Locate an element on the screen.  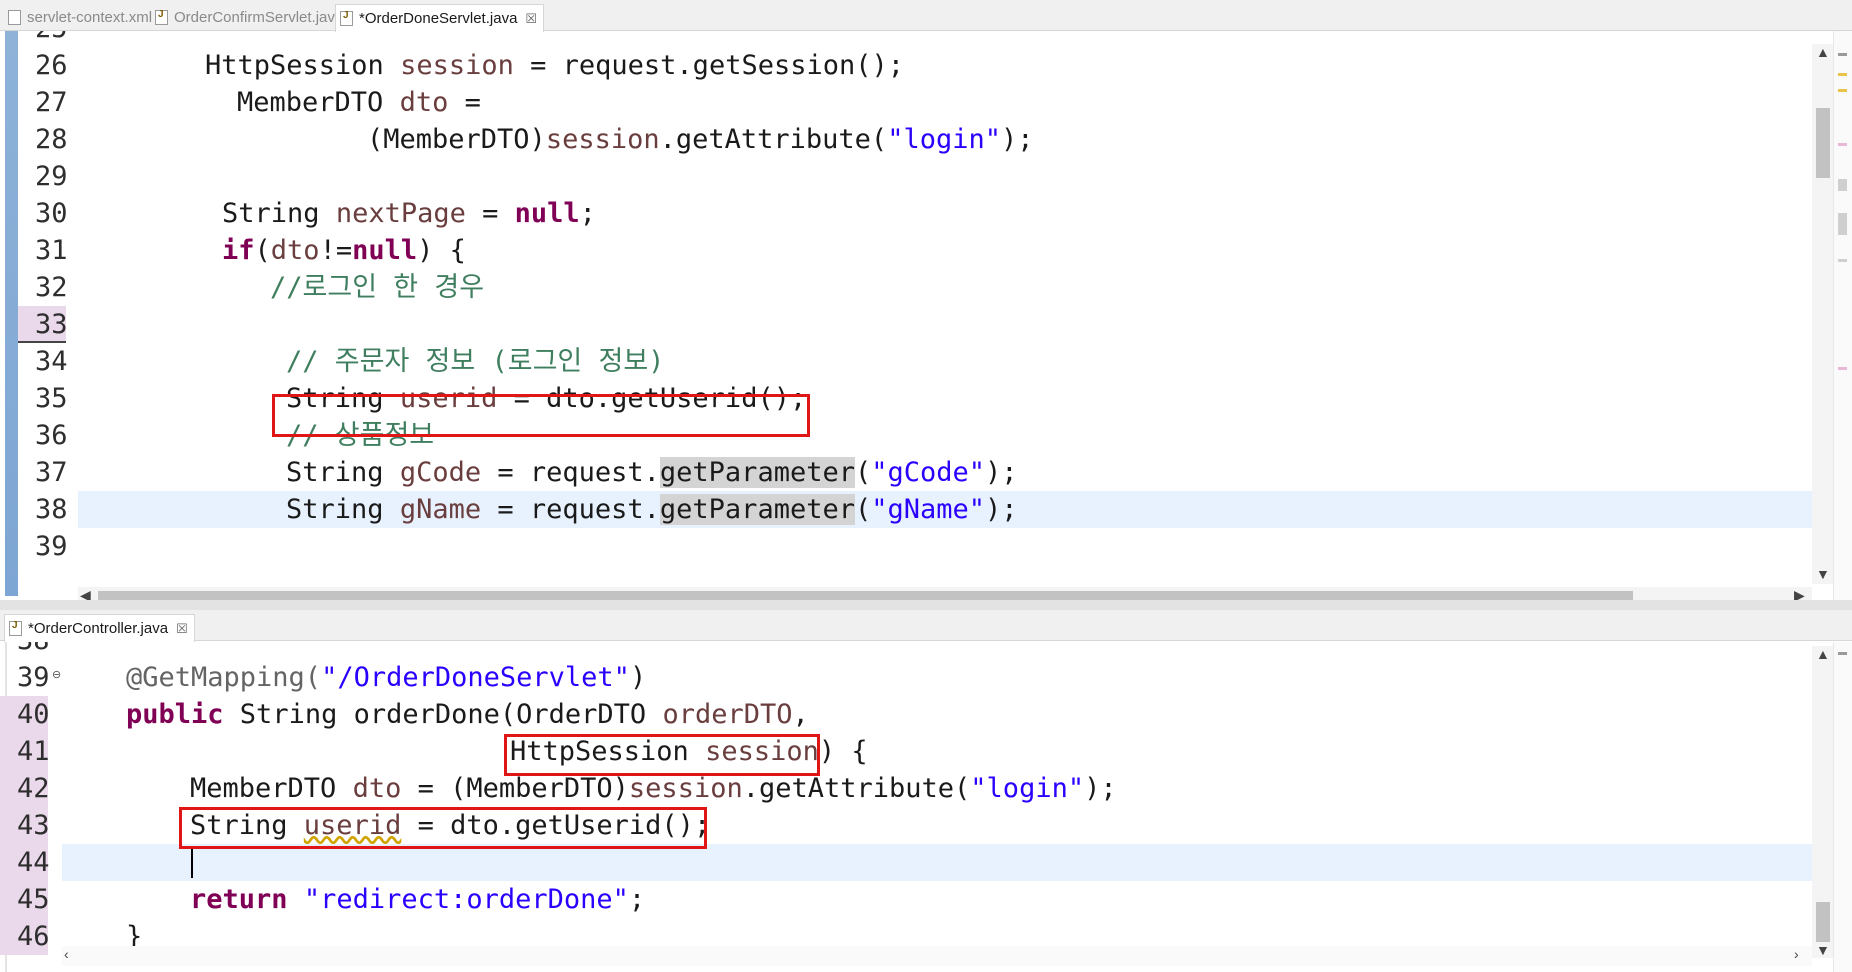
bottom-horizontal-scrollbar: ‹ › is located at coordinates (937, 956).